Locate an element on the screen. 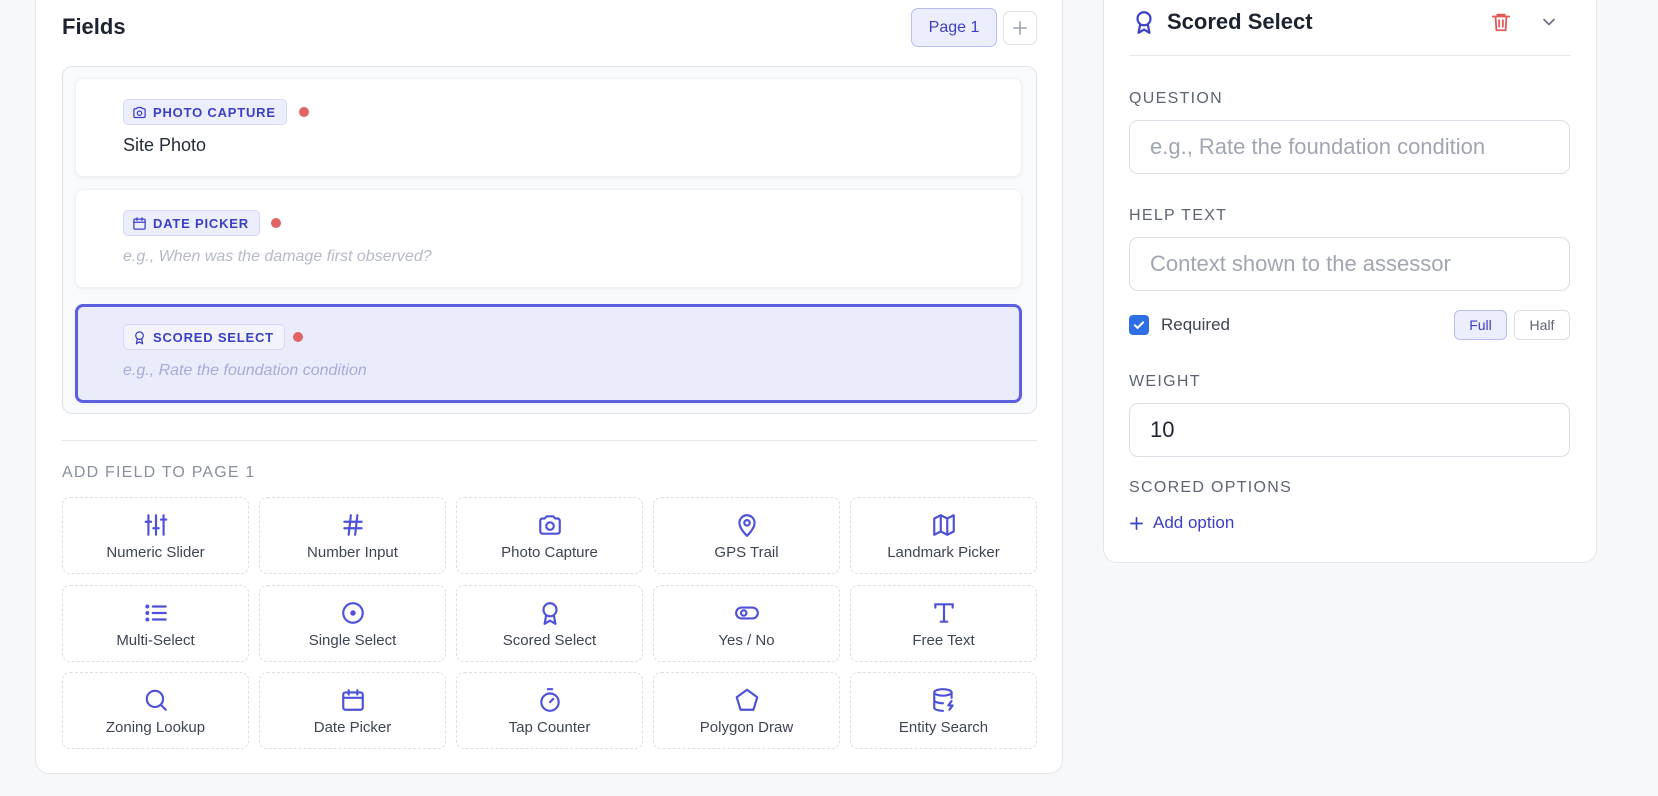 The width and height of the screenshot is (1658, 796). add-field-heading: ADD FIELD TO PAGE 1 is located at coordinates (159, 472).